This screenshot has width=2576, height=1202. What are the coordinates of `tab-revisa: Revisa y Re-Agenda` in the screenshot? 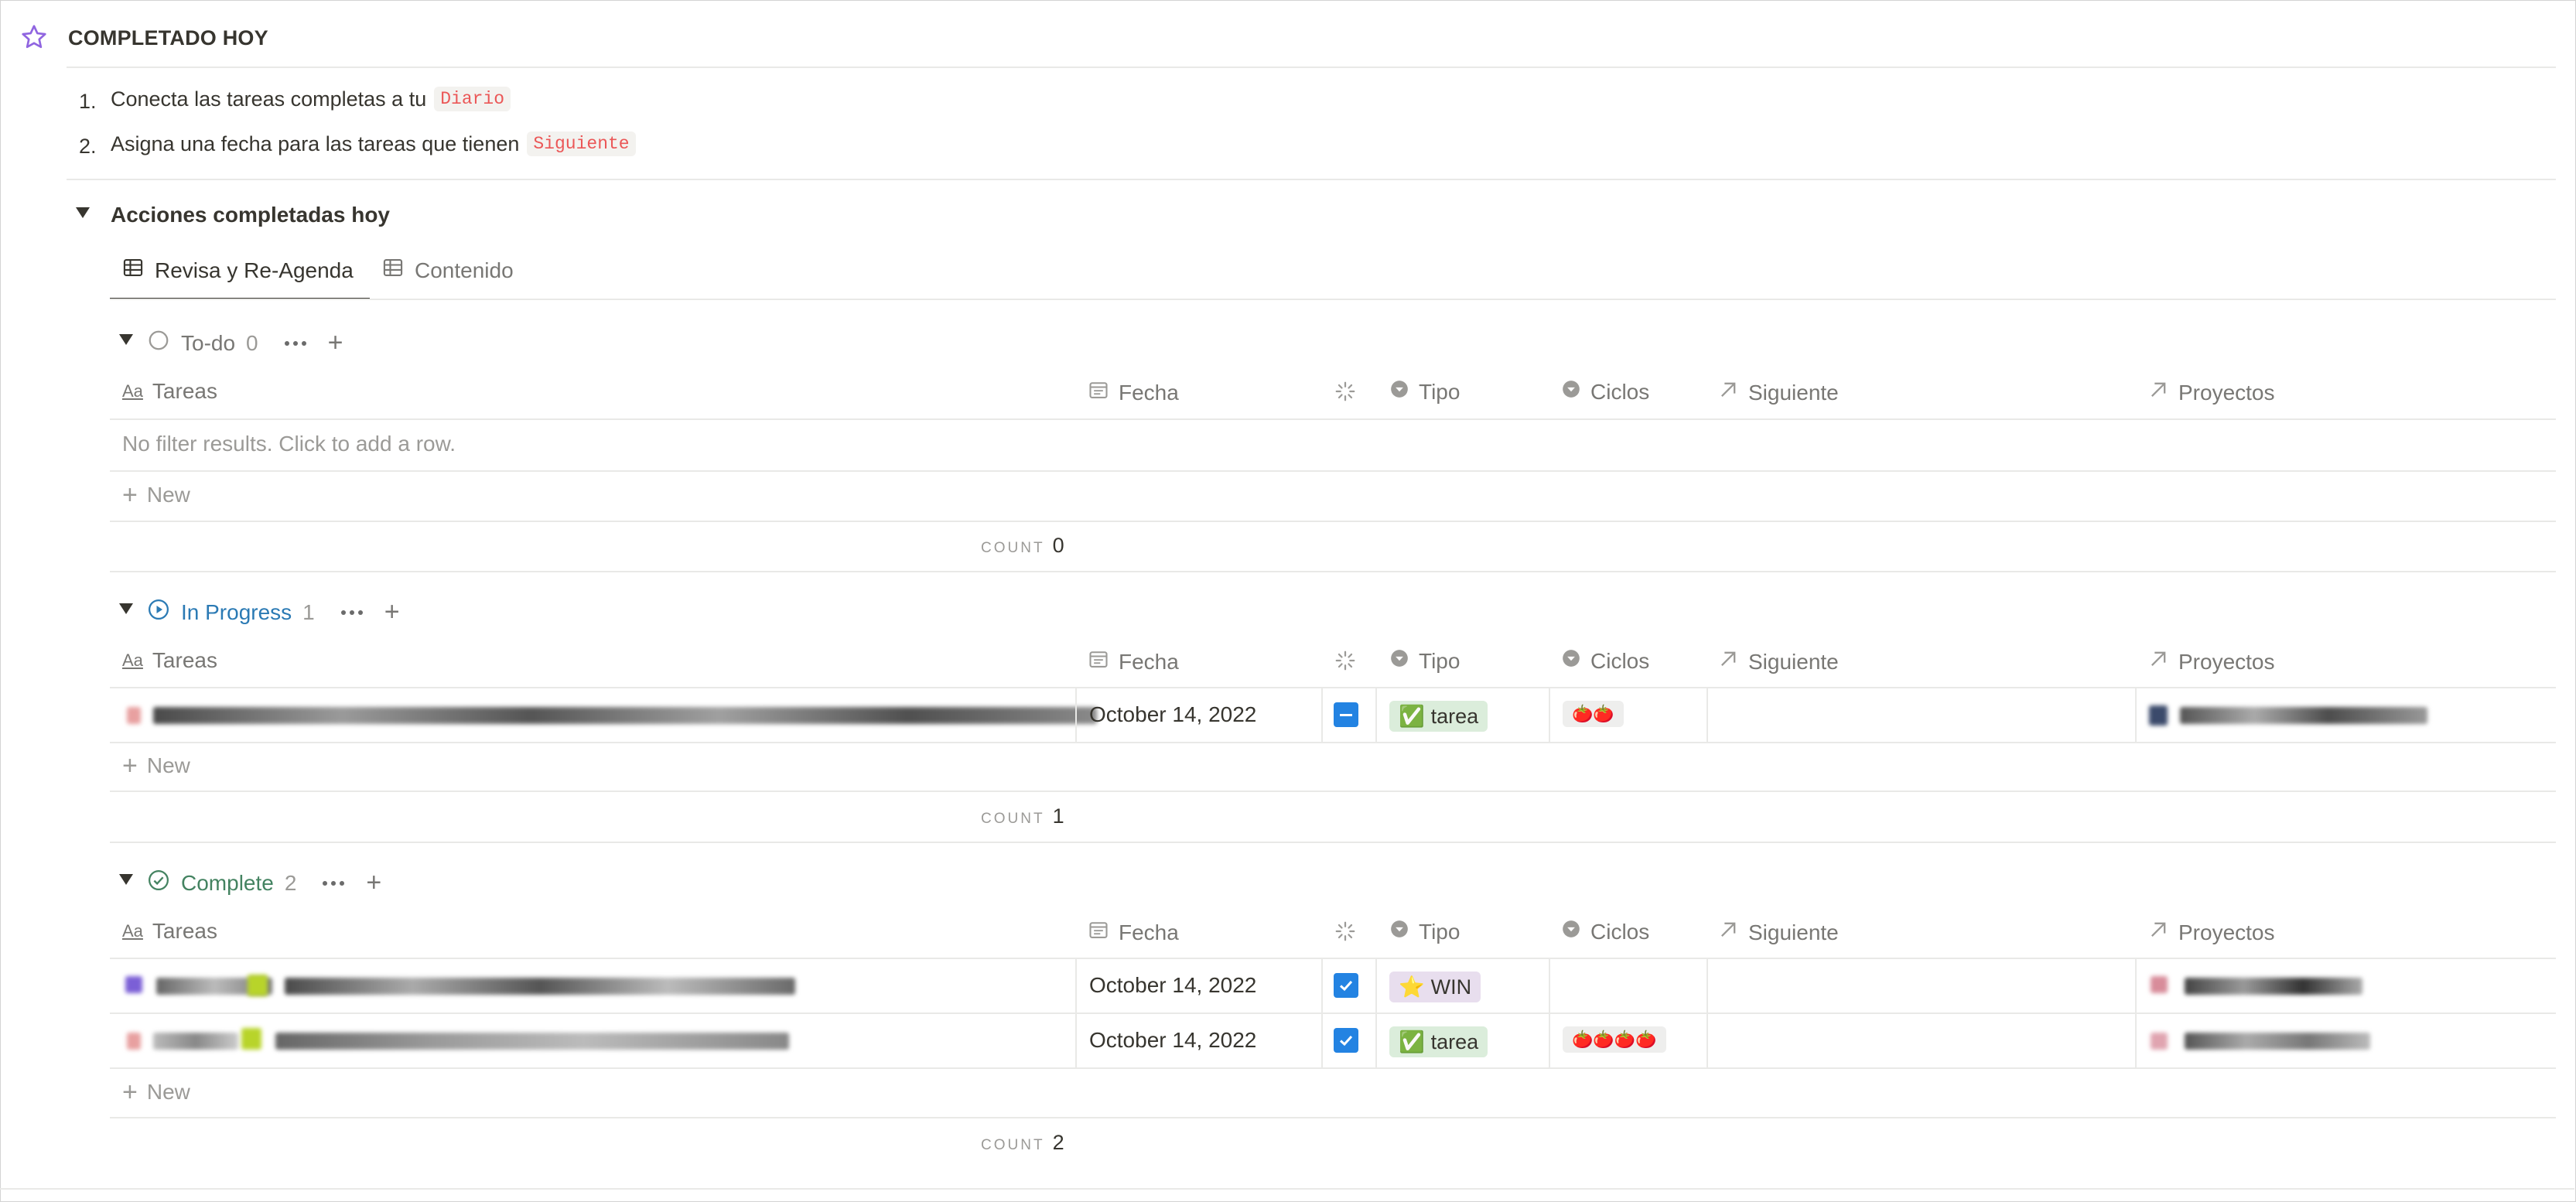 It's located at (238, 270).